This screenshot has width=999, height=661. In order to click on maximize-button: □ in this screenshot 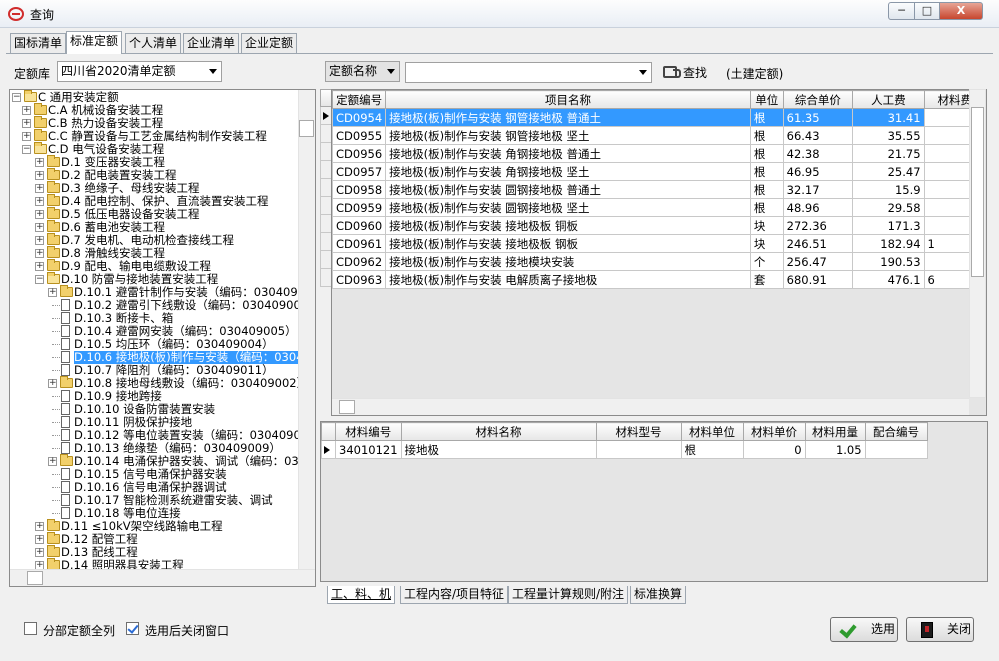, I will do `click(927, 11)`.